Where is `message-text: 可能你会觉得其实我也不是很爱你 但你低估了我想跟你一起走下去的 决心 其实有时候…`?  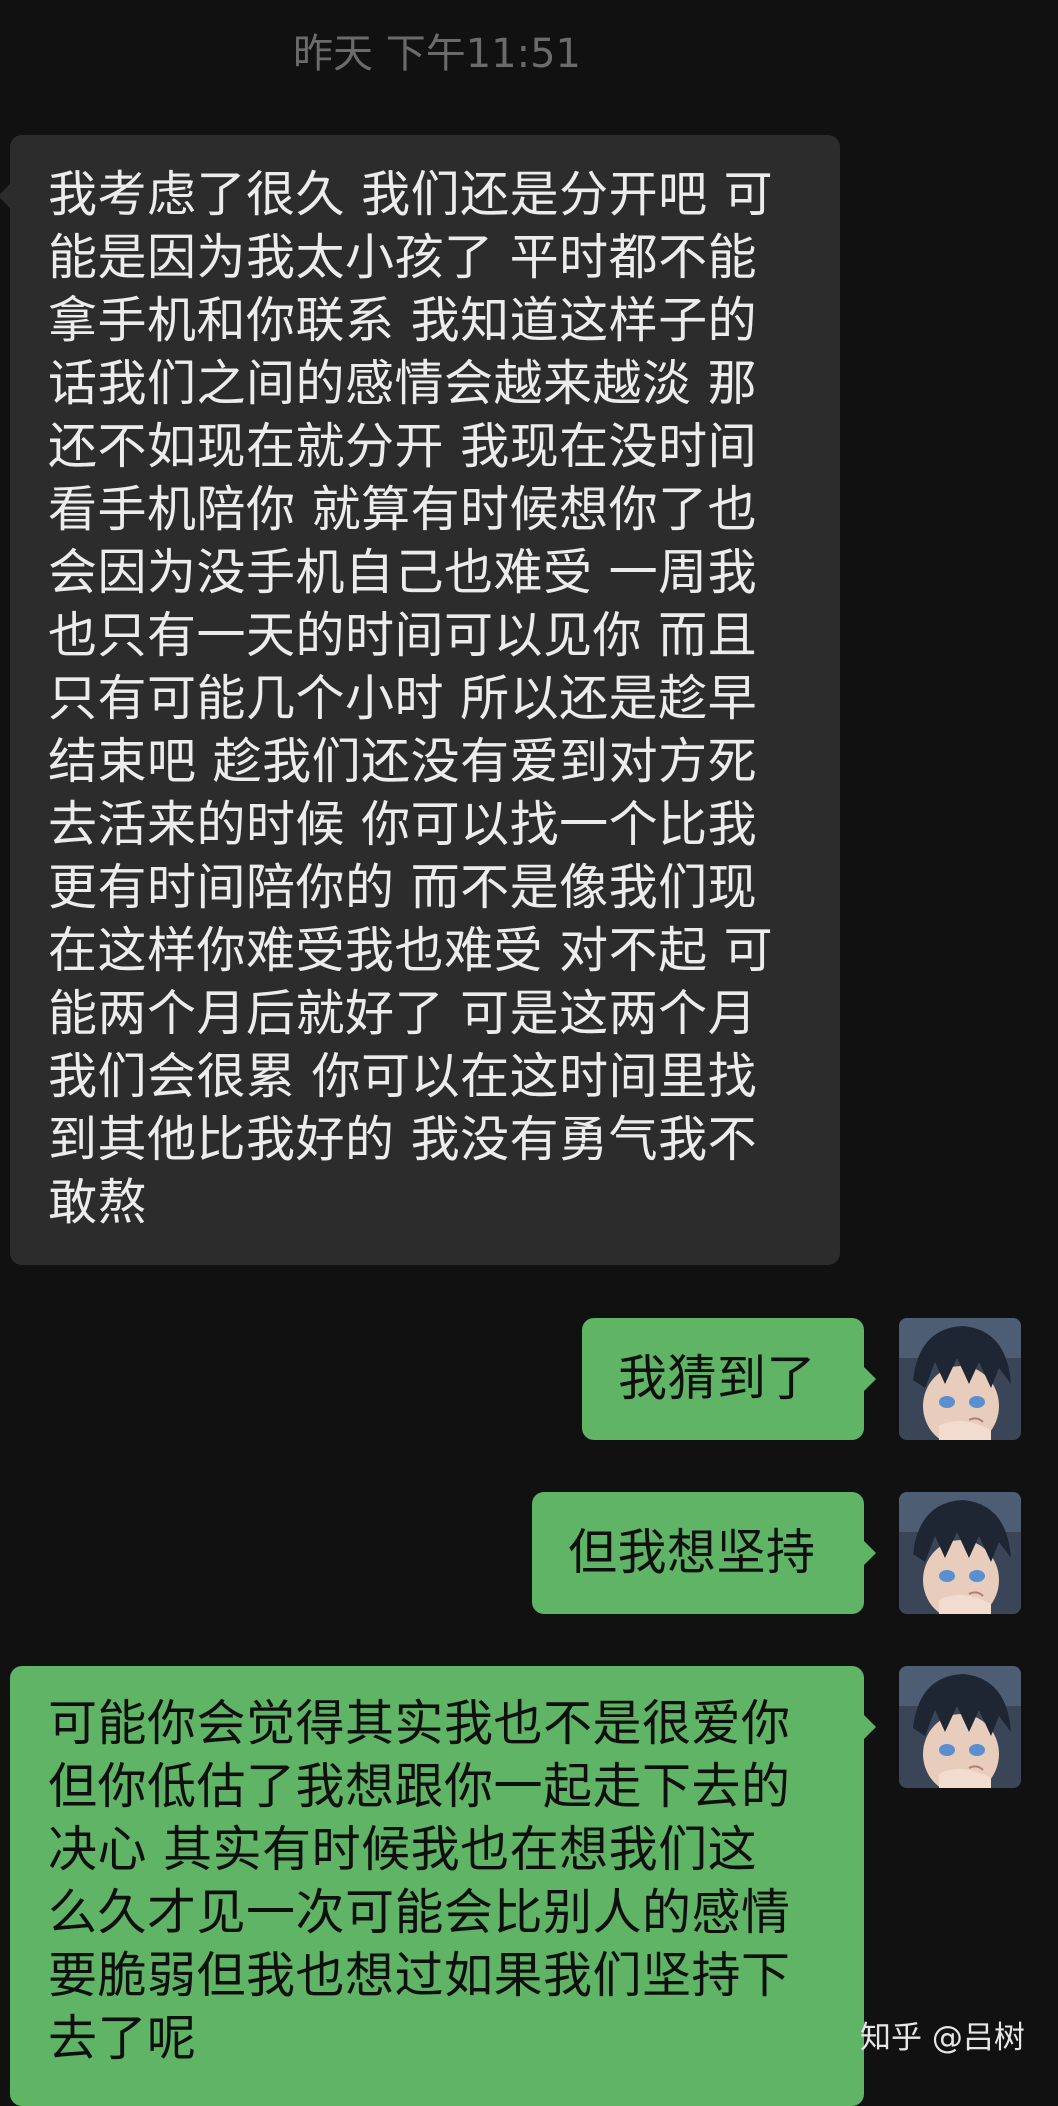
message-text: 可能你会觉得其实我也不是很爱你 但你低估了我想跟你一起走下去的 决心 其实有时候… is located at coordinates (419, 1881).